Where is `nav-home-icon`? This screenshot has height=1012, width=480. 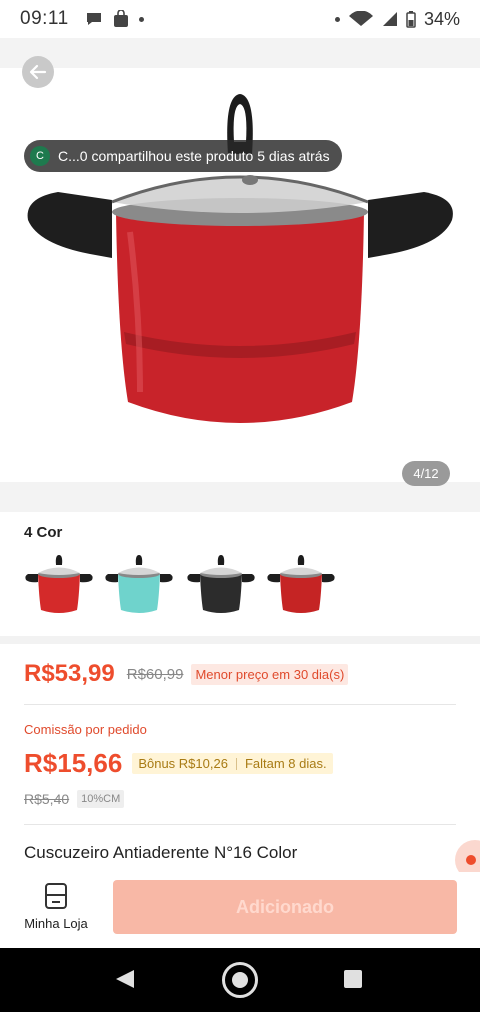 nav-home-icon is located at coordinates (240, 980).